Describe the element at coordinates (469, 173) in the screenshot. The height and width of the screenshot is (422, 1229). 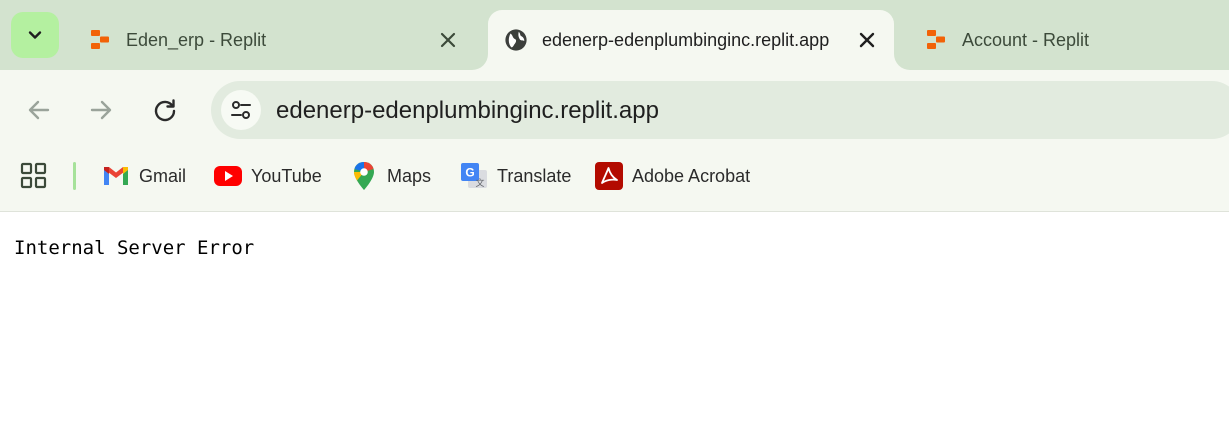
I see `svg-text: G` at that location.